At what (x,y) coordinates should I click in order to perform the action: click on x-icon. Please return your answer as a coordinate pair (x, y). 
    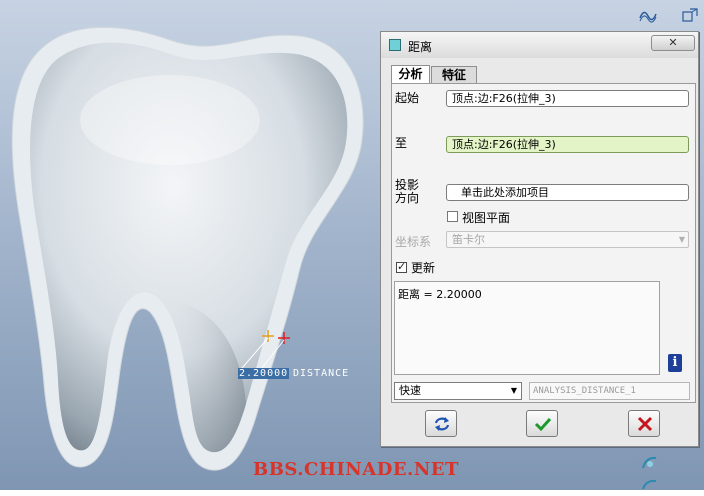
    Looking at the image, I should click on (645, 424).